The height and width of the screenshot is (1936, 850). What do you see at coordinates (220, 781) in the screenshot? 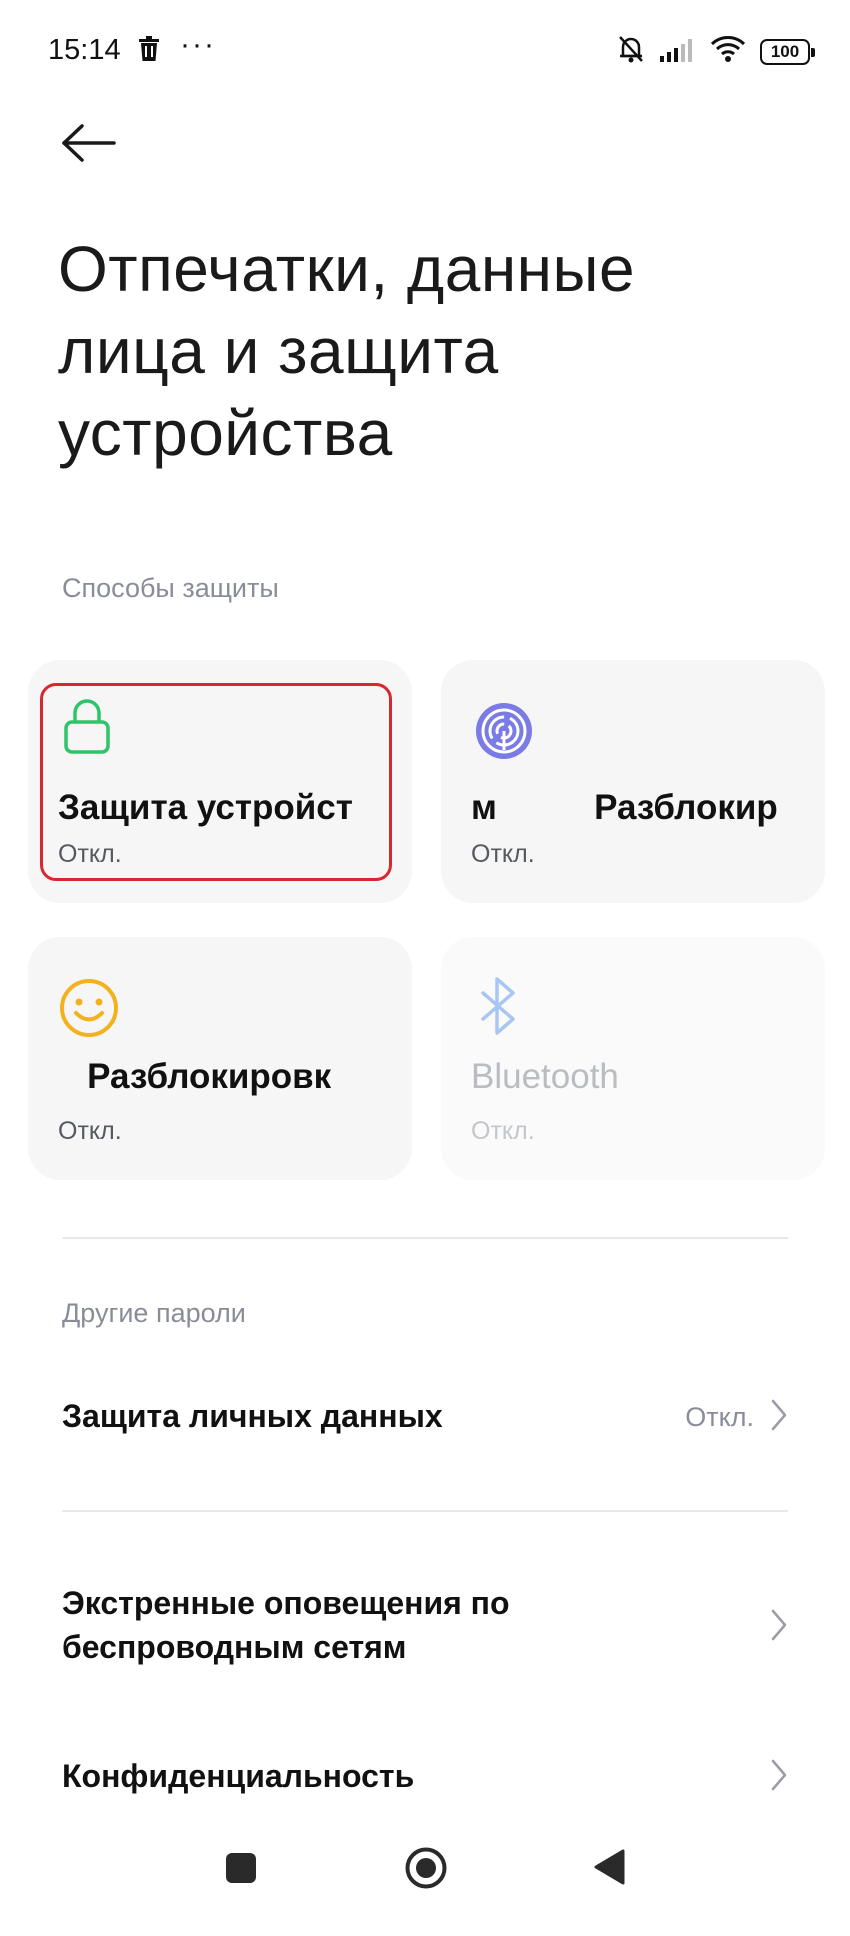
I see `card-device-protection: Защита устройст Откл.` at bounding box center [220, 781].